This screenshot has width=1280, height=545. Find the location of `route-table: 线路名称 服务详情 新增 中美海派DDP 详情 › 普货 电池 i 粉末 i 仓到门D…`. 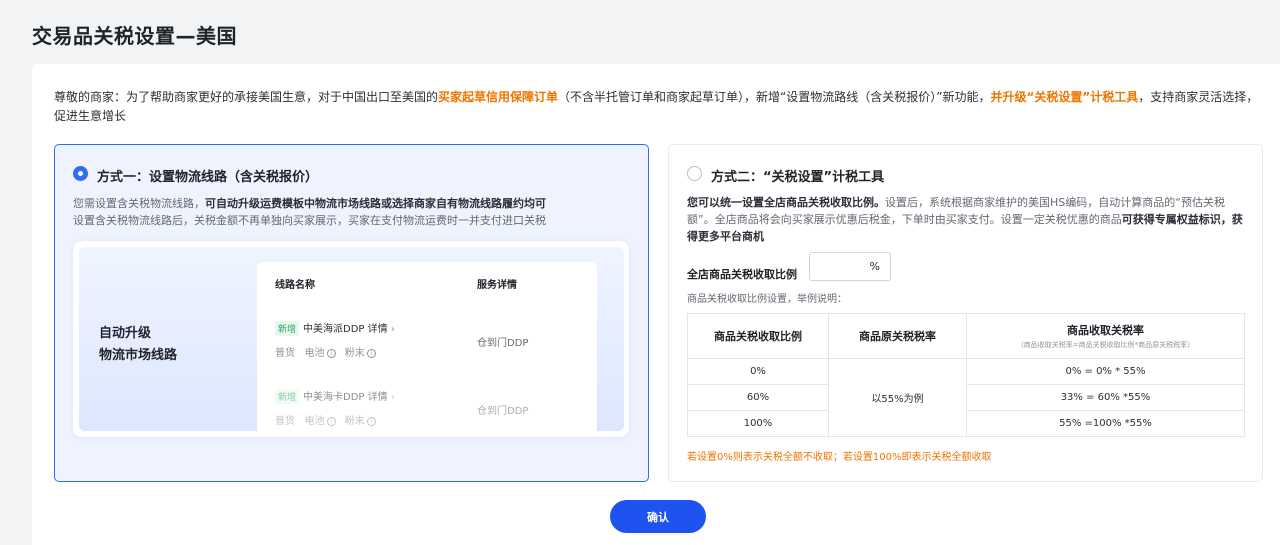

route-table: 线路名称 服务详情 新增 中美海派DDP 详情 › 普货 电池 i 粉末 i 仓到门D… is located at coordinates (427, 347).